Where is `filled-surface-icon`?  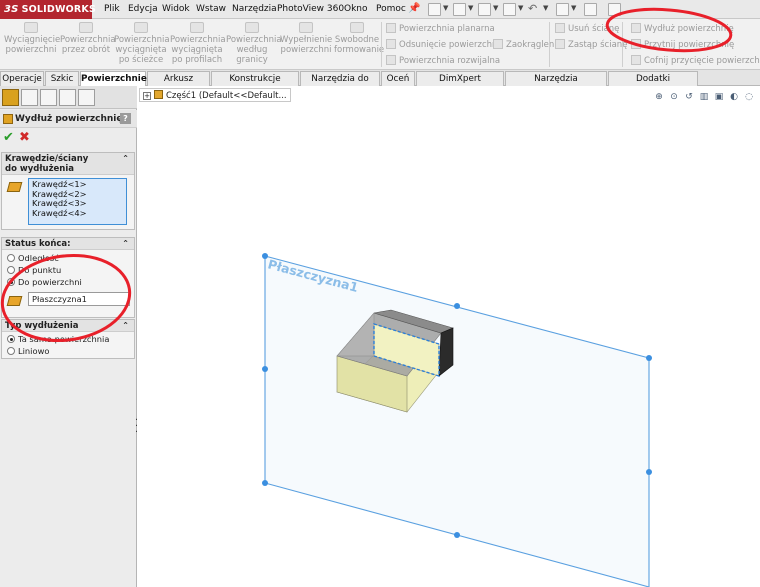
filled-surface-icon is located at coordinates (306, 27).